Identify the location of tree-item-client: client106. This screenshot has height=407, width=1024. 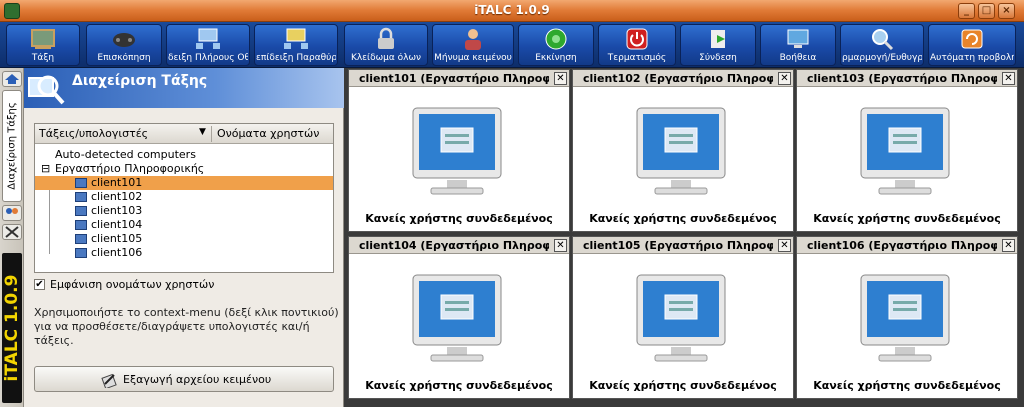
(184, 253).